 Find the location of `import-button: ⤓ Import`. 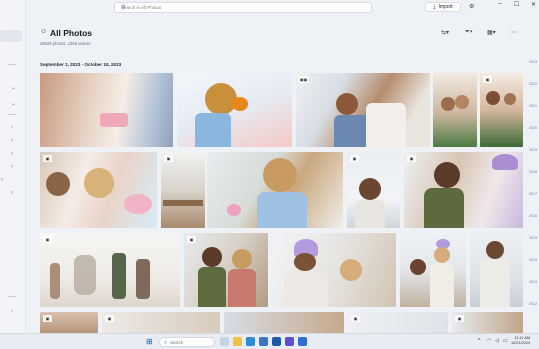

import-button: ⤓ Import is located at coordinates (443, 7).